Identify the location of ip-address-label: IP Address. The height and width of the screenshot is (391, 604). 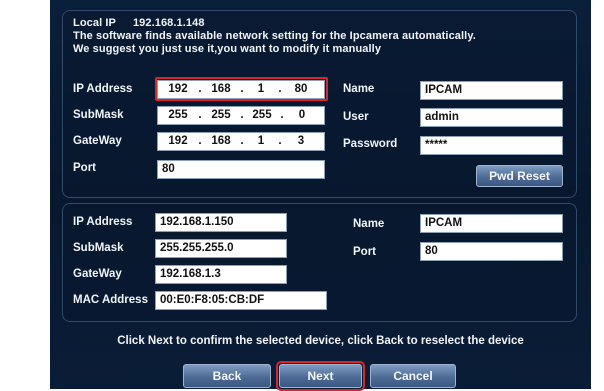
(103, 89).